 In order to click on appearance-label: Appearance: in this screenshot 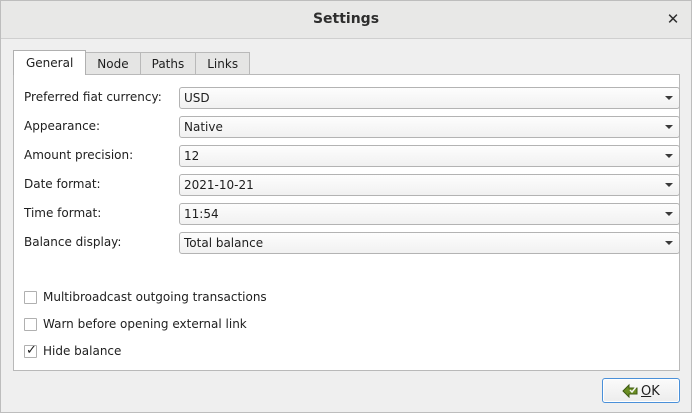, I will do `click(62, 126)`.